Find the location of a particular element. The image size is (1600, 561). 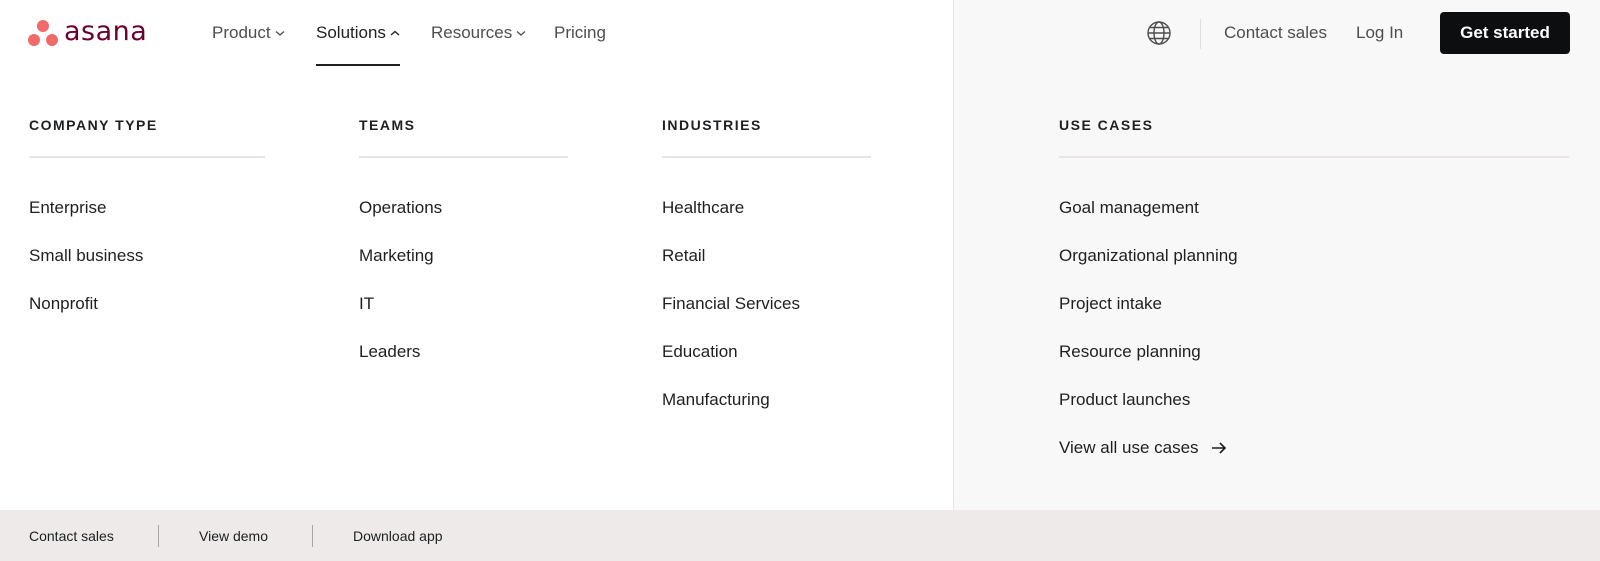

menu-link-goal-management: Goal management is located at coordinates (1129, 208).